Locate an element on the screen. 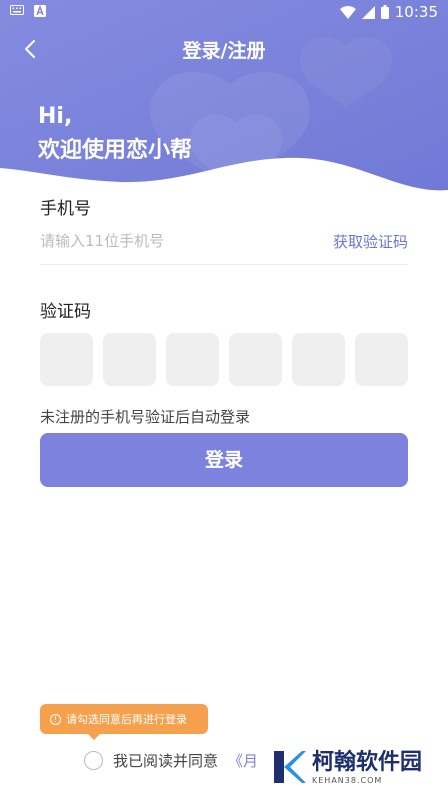 The width and height of the screenshot is (448, 796). phone-input is located at coordinates (175, 241).